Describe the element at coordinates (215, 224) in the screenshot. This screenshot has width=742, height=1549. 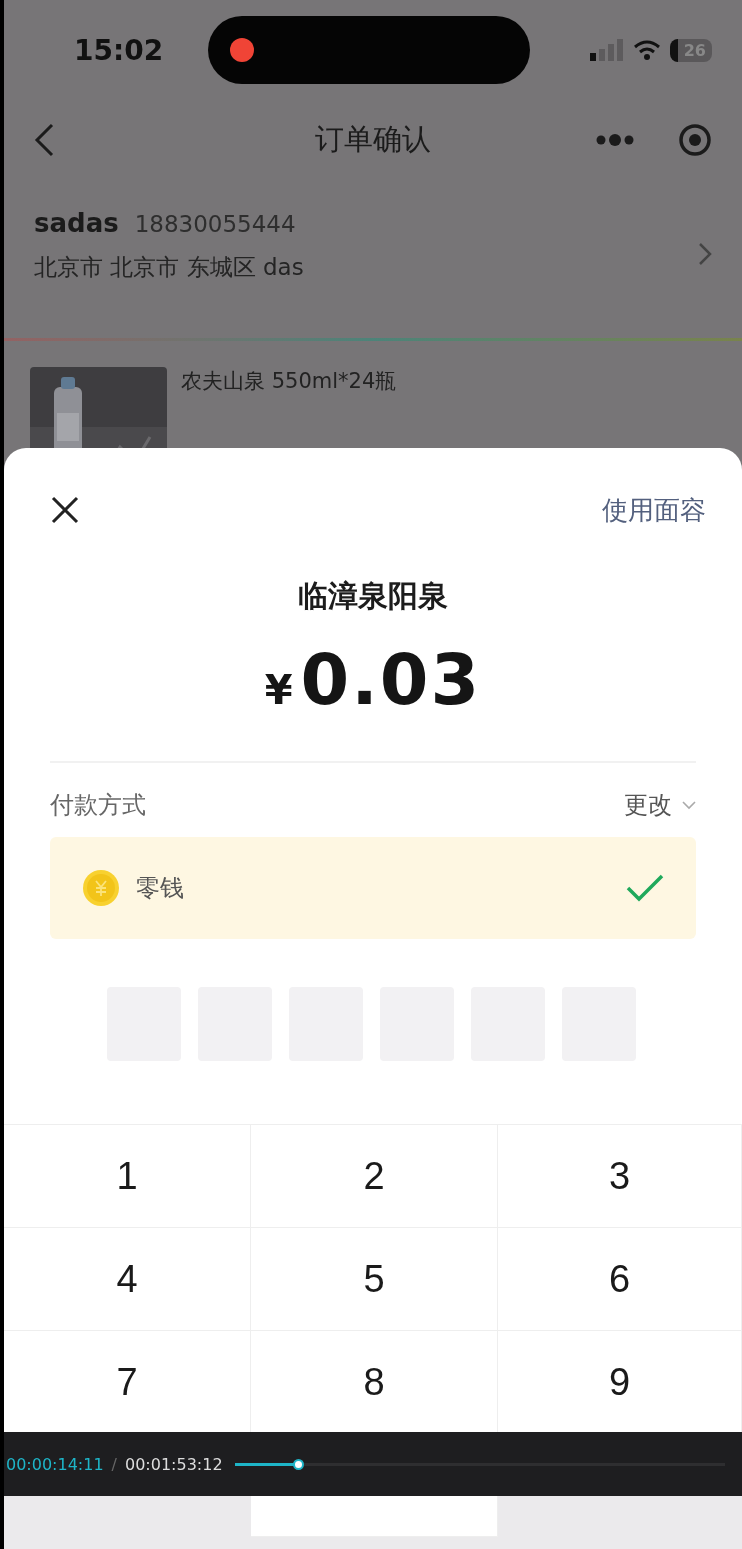
I see `recipient-phone: 18830055444` at that location.